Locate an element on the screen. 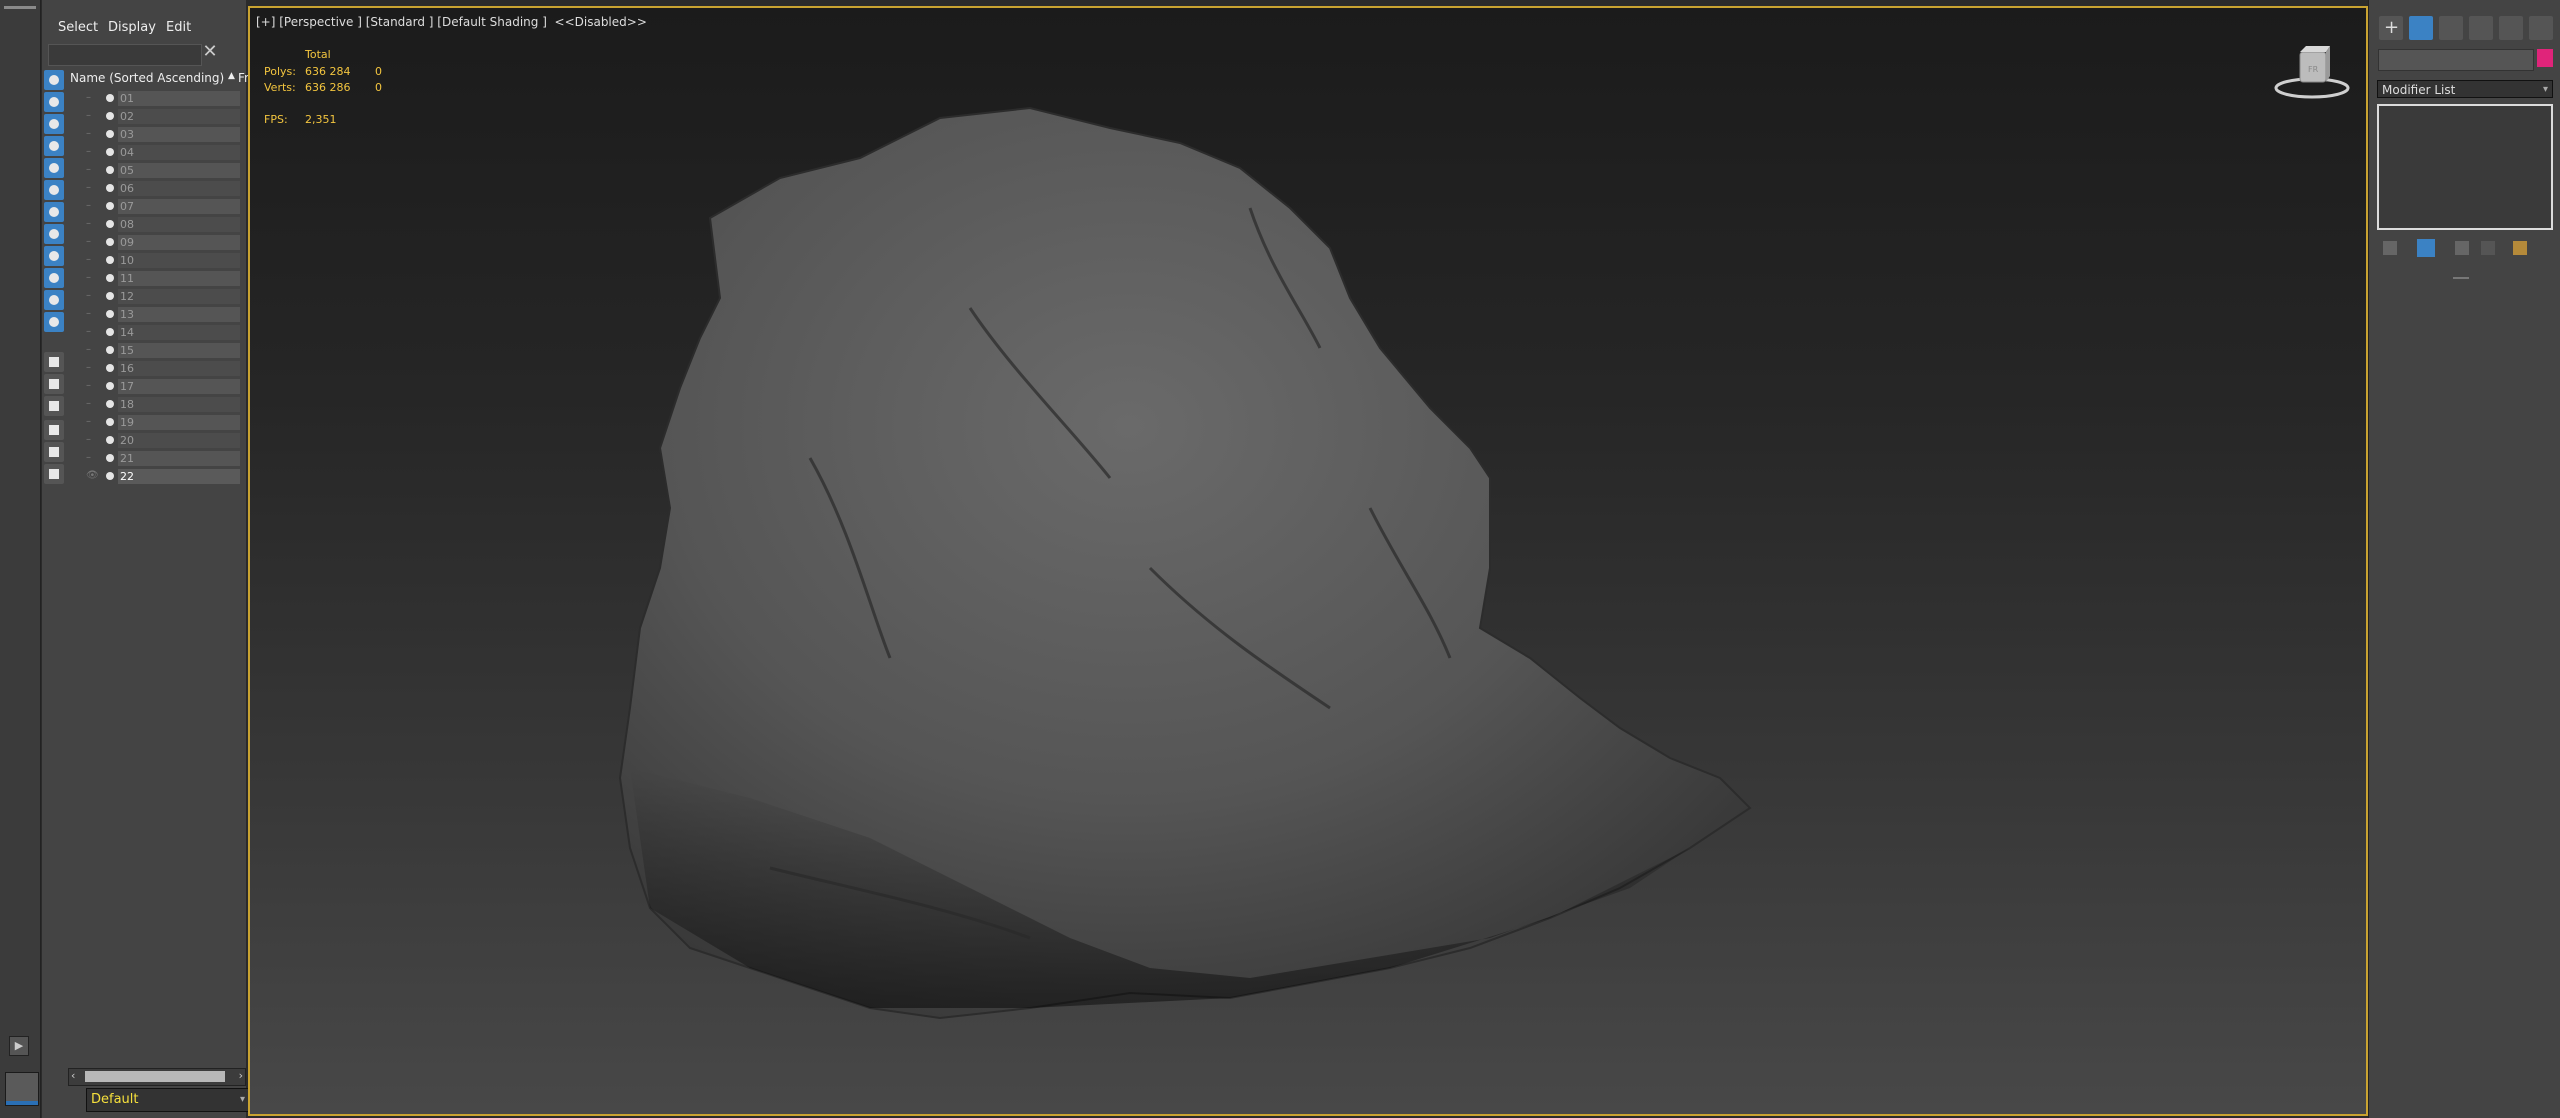 The width and height of the screenshot is (2560, 1118). expand-arrow-icon: ▶ is located at coordinates (19, 1046).